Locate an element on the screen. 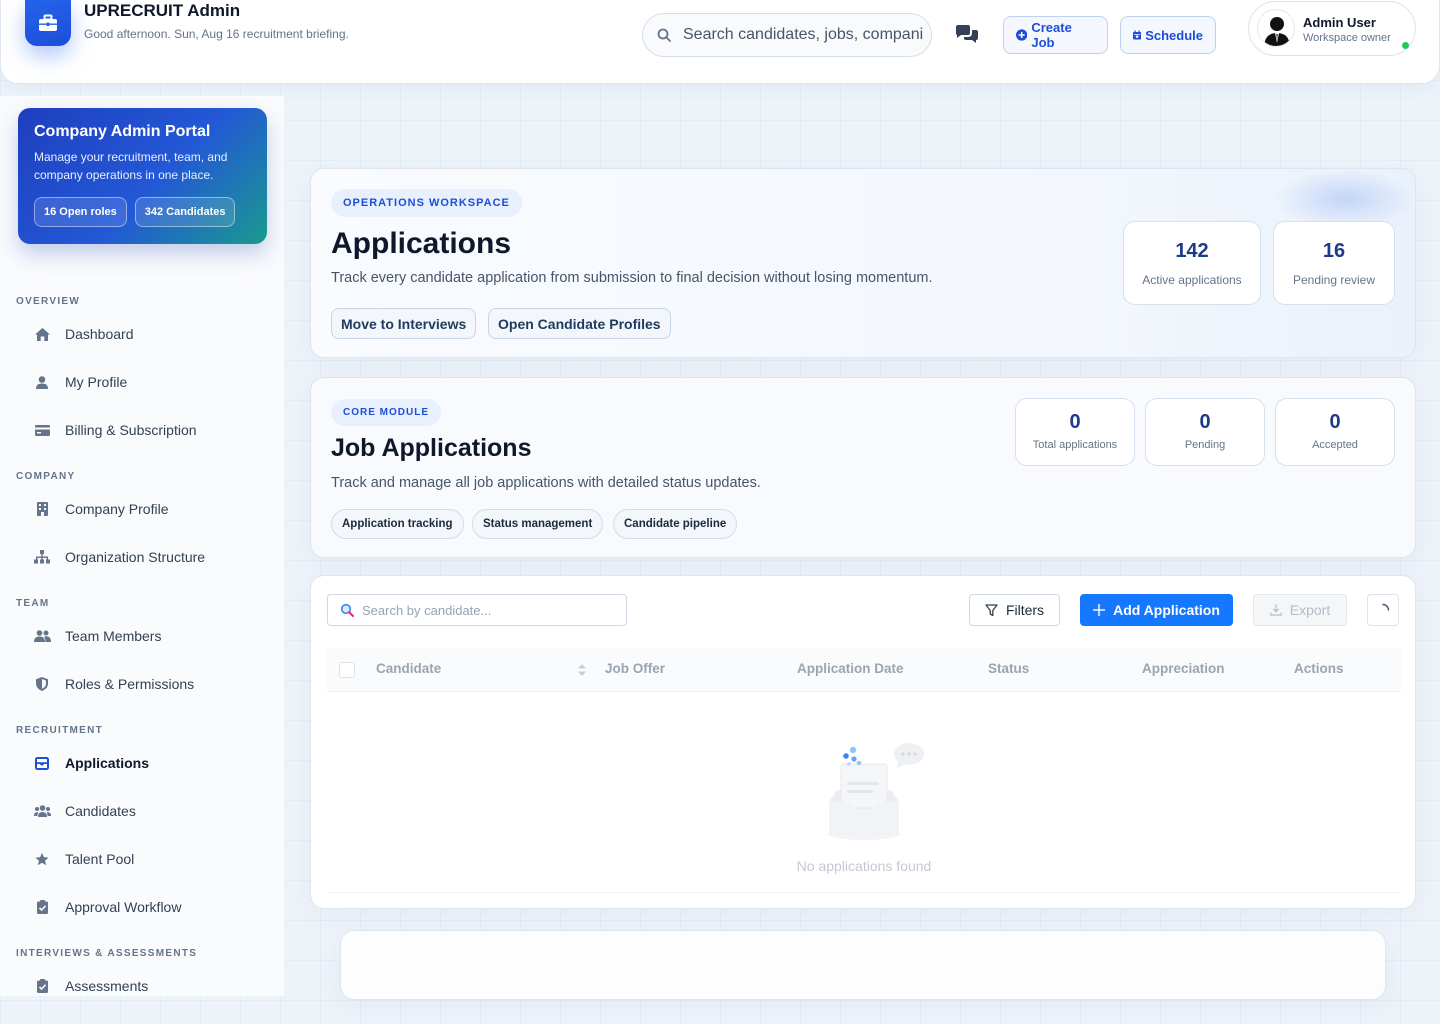 The width and height of the screenshot is (1440, 1024). page-title: Applications is located at coordinates (421, 243).